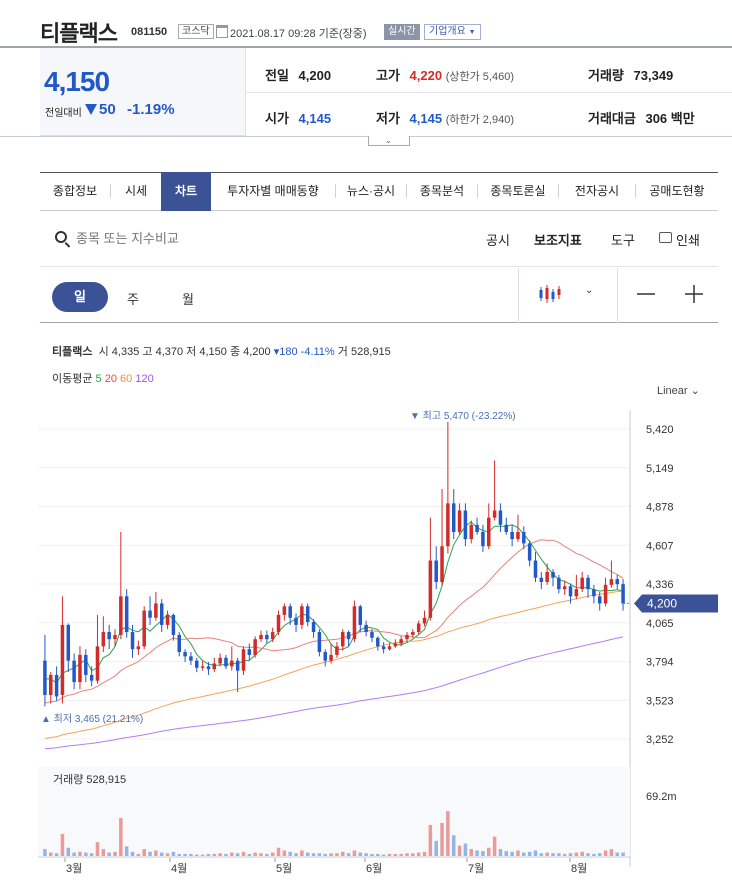  Describe the element at coordinates (479, 77) in the screenshot. I see `upper-limit: (상한가 5,460)` at that location.